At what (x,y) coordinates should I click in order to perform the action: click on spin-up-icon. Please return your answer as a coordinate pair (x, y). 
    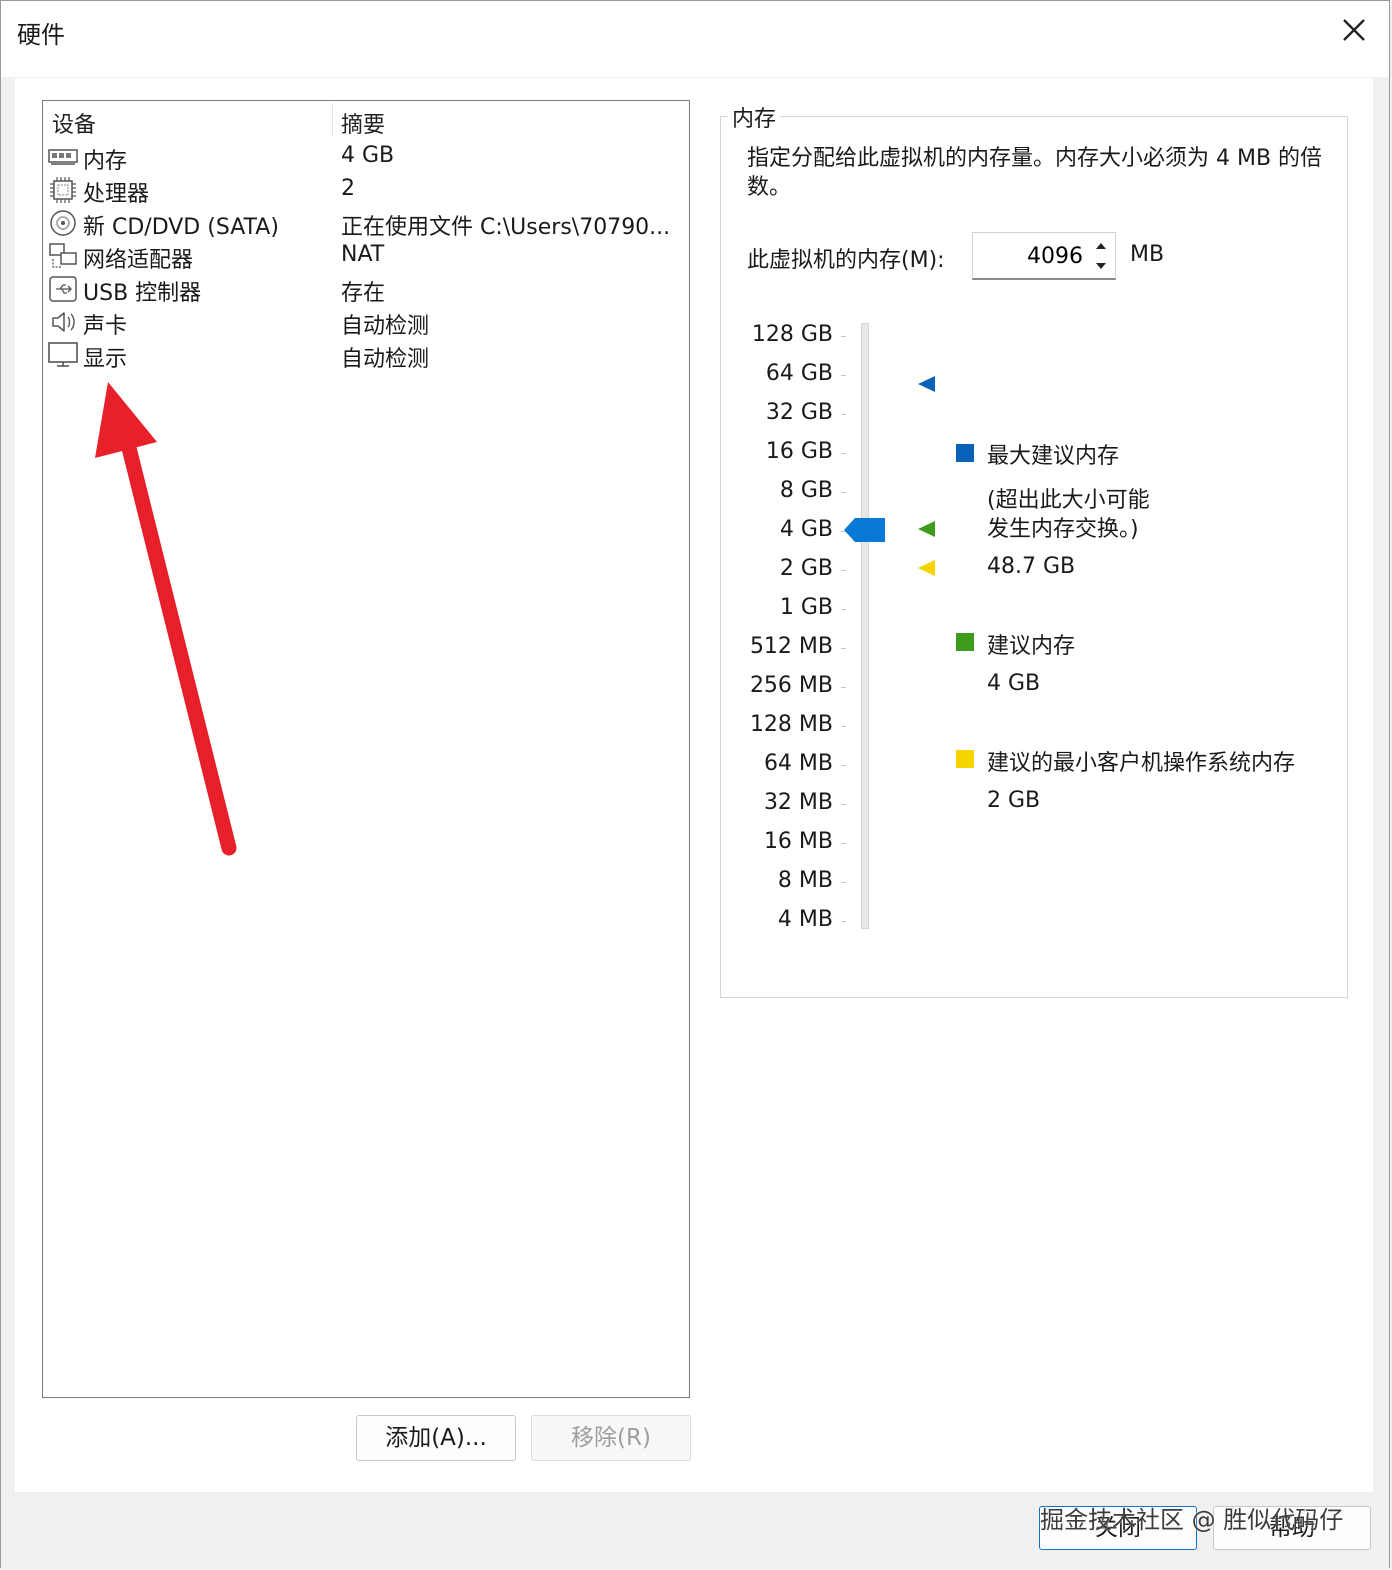
    Looking at the image, I should click on (1101, 245).